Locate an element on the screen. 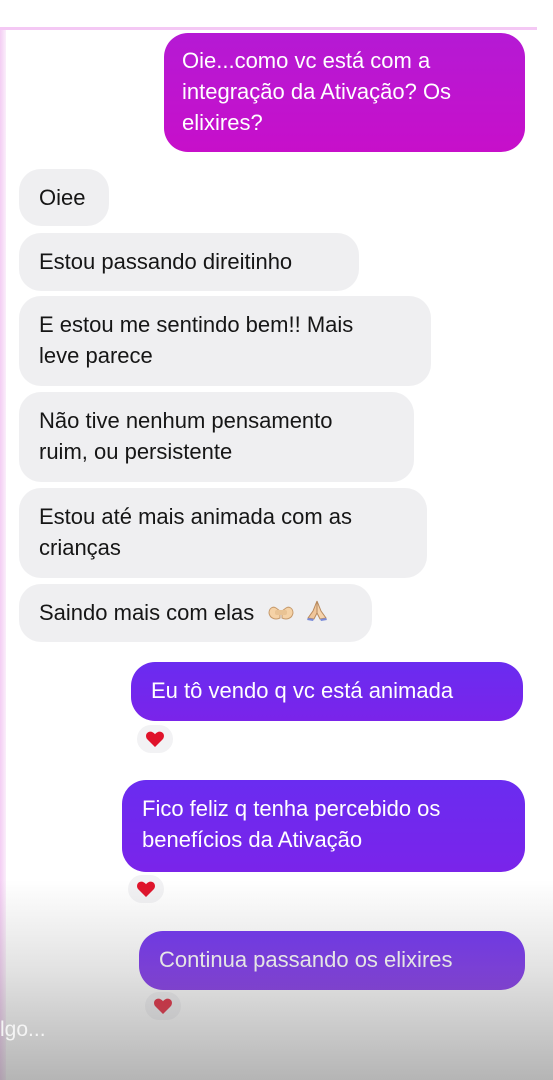  message-received-1: Oiee is located at coordinates (64, 197).